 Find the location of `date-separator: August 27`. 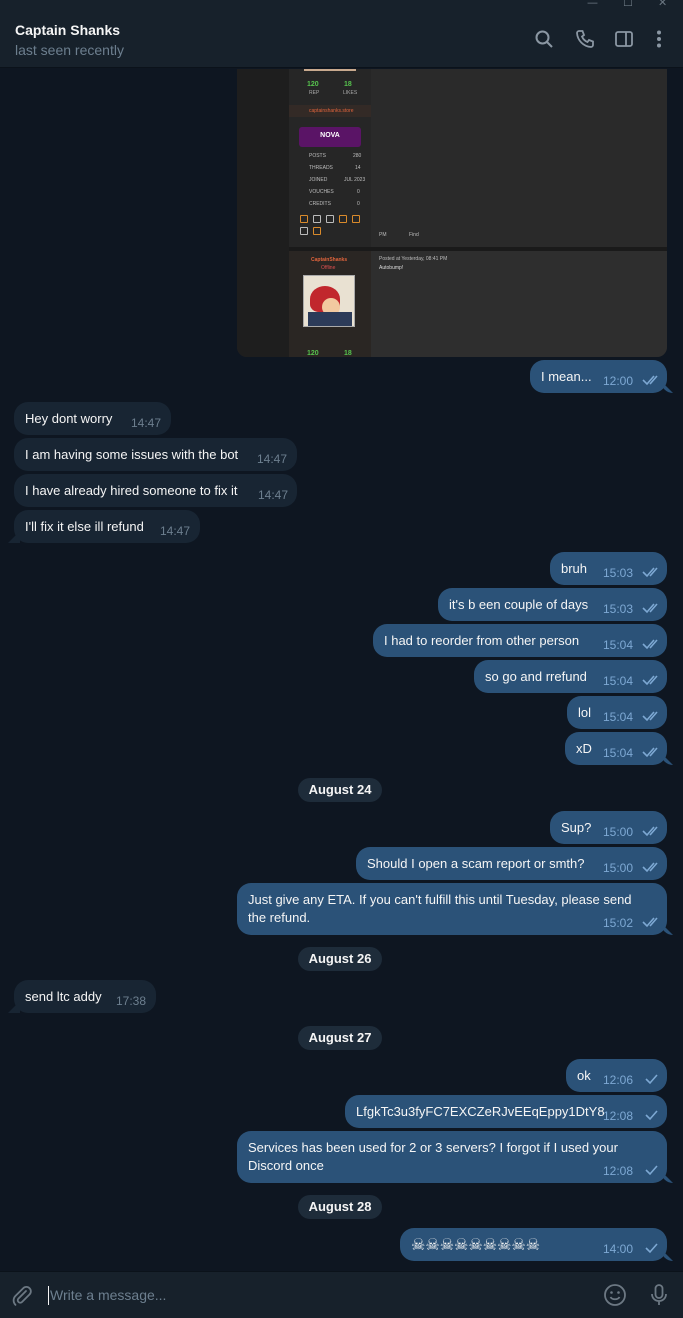

date-separator: August 27 is located at coordinates (340, 1038).